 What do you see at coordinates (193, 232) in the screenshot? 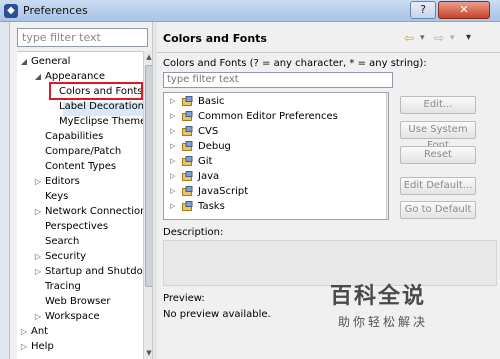
I see `description-label: Description:` at bounding box center [193, 232].